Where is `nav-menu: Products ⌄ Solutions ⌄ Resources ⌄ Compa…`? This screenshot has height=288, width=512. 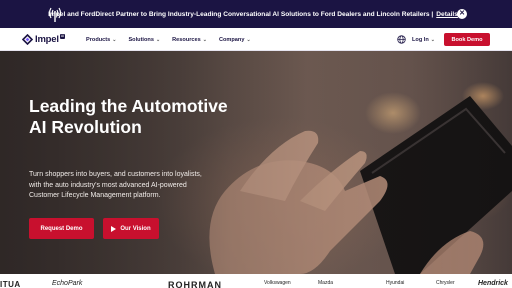
nav-menu: Products ⌄ Solutions ⌄ Resources ⌄ Compa… is located at coordinates (174, 39).